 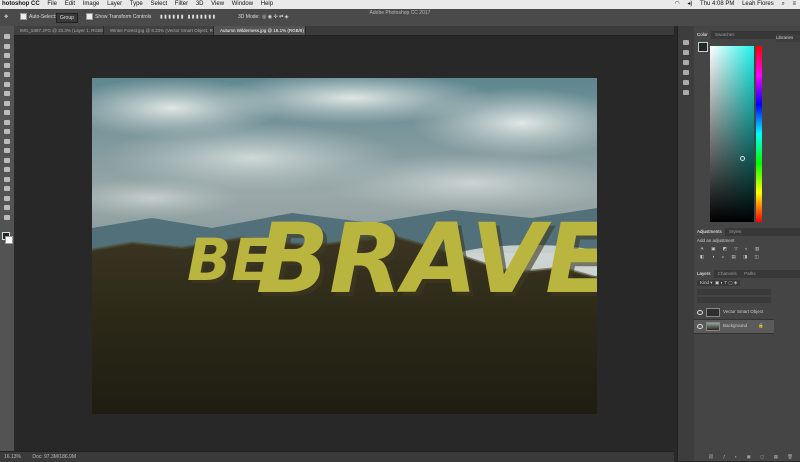 I want to click on libraries-tab: Libraries, so click(x=788, y=38).